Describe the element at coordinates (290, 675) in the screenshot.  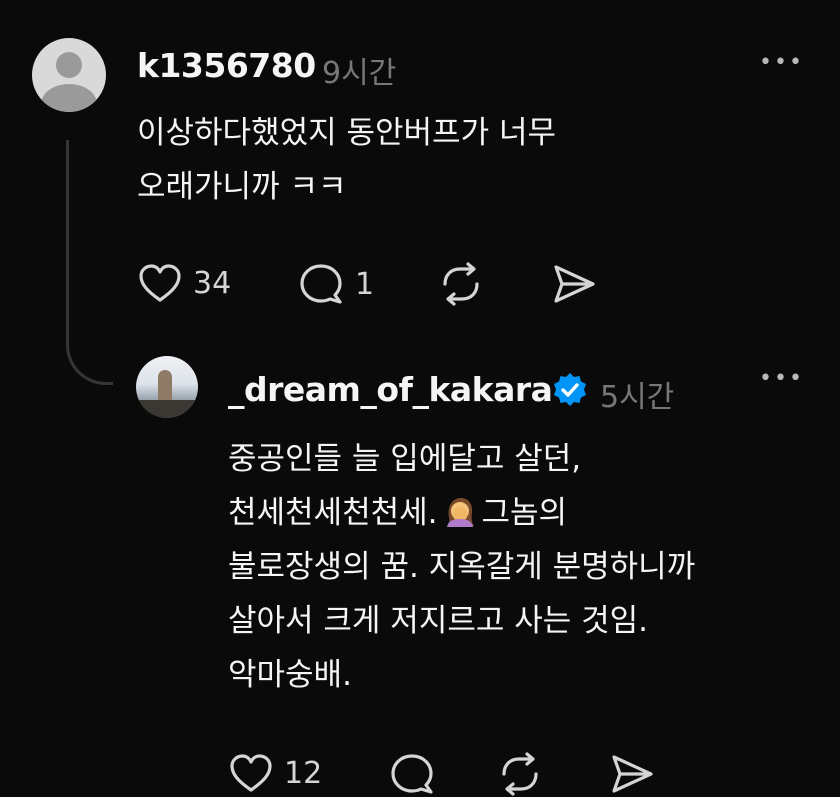
I see `reply-line: 악마숭배.` at that location.